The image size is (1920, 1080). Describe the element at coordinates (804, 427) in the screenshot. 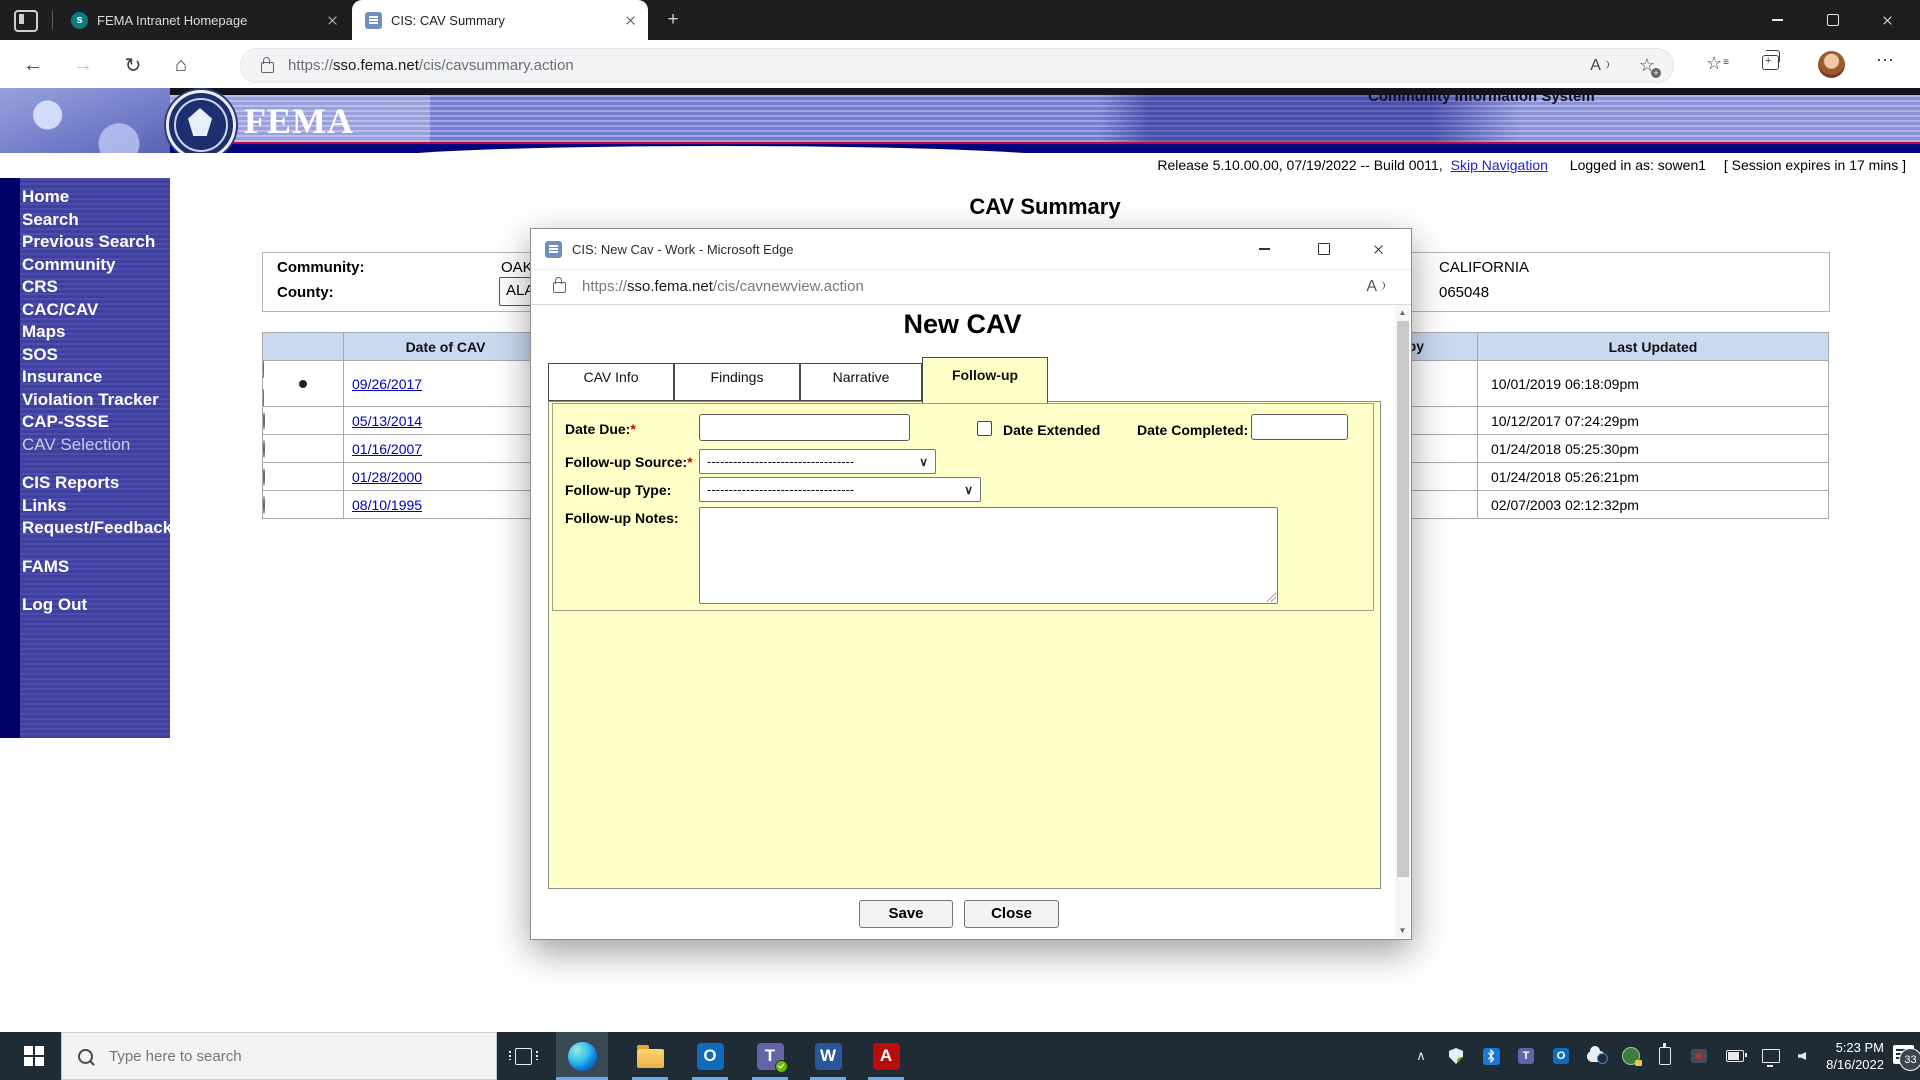

I see `date-due-input` at that location.